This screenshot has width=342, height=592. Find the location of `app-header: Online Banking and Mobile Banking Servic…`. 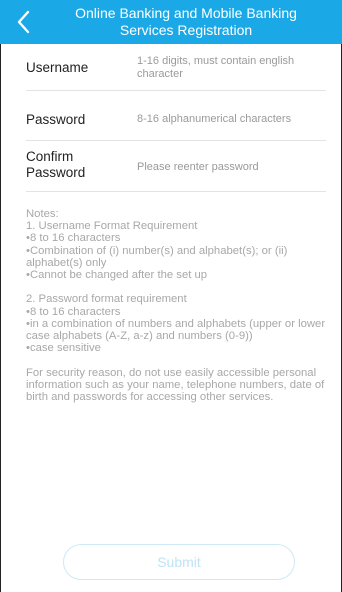

app-header: Online Banking and Mobile Banking Servic… is located at coordinates (171, 22).